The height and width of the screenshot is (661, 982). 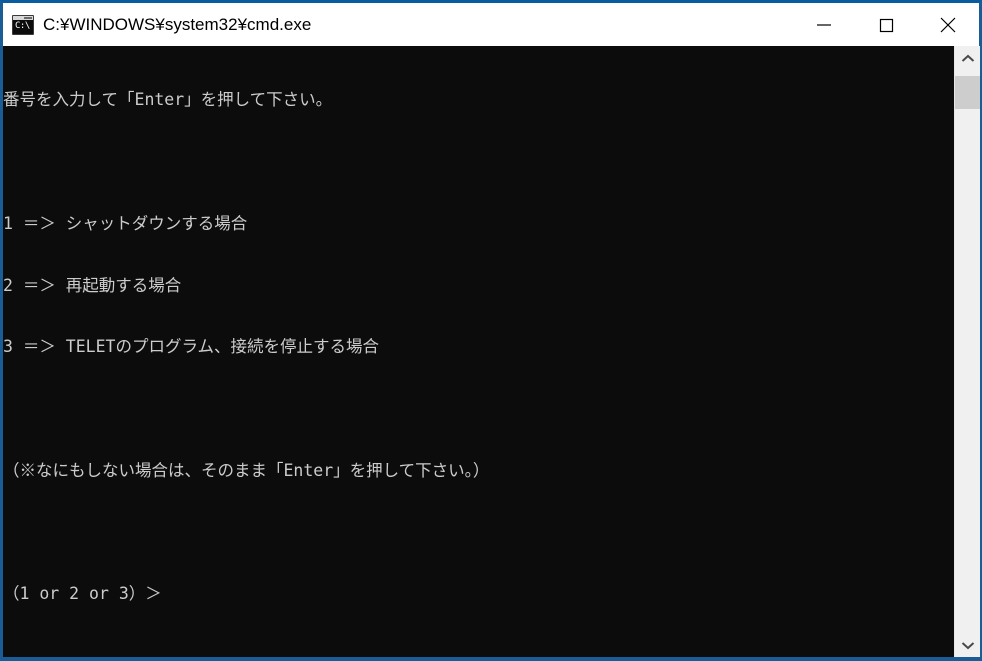 What do you see at coordinates (82, 594) in the screenshot?
I see `terminal-prompt-line: （1 or 2 or 3）＞` at bounding box center [82, 594].